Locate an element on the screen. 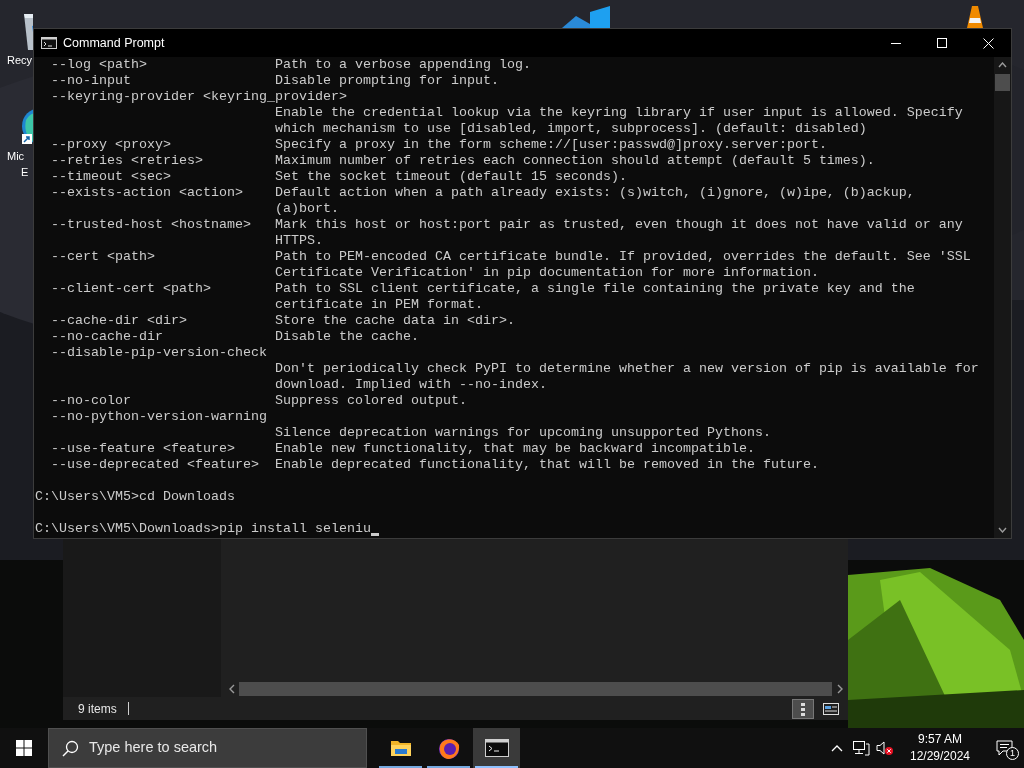  chevron-up-icon is located at coordinates (837, 748).